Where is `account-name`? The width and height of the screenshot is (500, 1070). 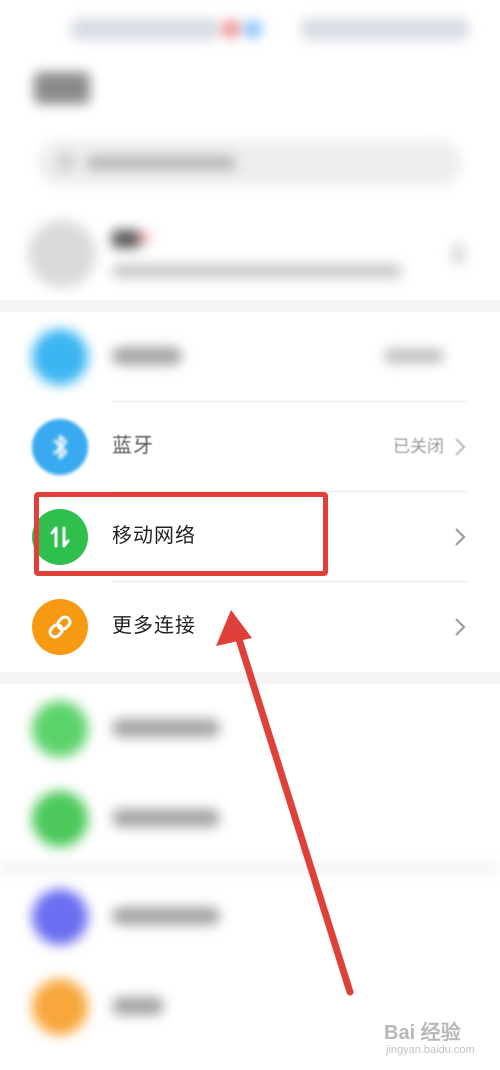 account-name is located at coordinates (126, 239).